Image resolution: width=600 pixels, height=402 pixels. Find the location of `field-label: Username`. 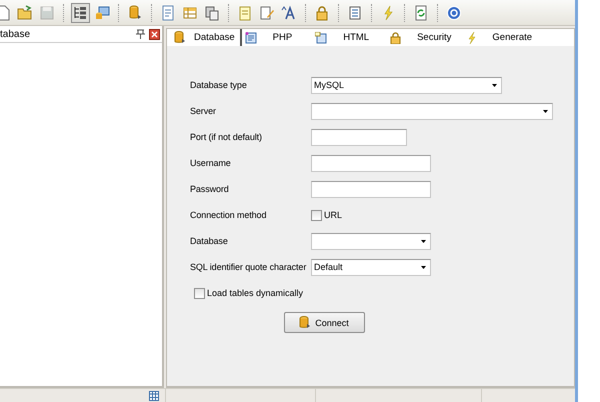

field-label: Username is located at coordinates (211, 163).